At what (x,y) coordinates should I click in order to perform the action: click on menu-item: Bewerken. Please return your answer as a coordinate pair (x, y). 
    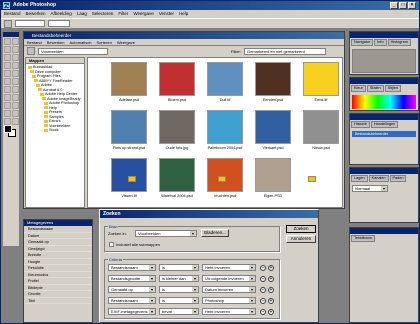
    Looking at the image, I should click on (36, 14).